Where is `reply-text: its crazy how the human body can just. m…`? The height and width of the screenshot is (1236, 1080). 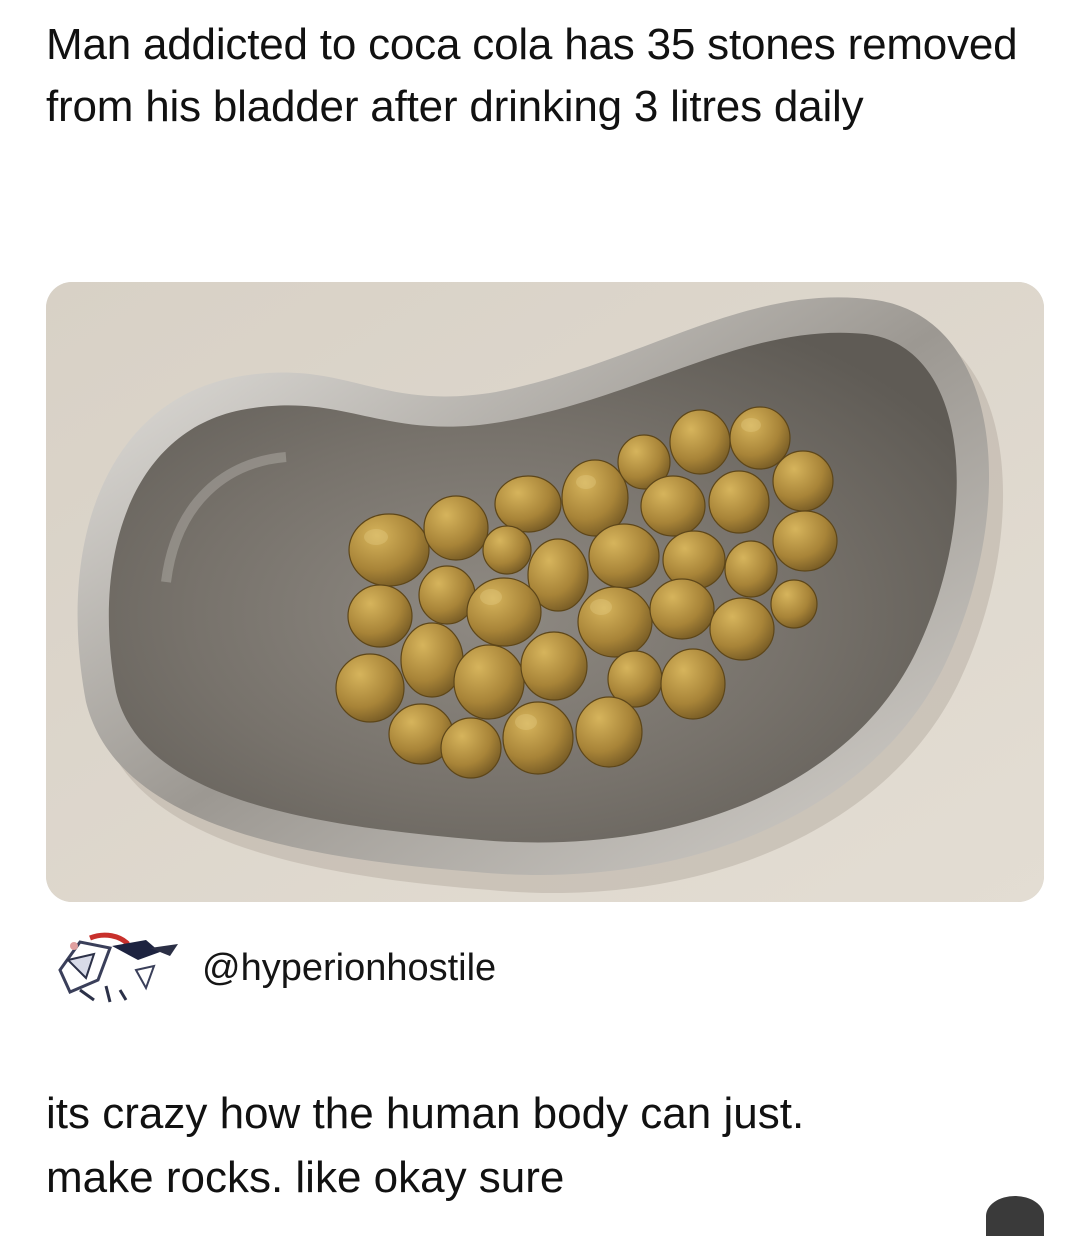
reply-text: its crazy how the human body can just. m… is located at coordinates (541, 1146).